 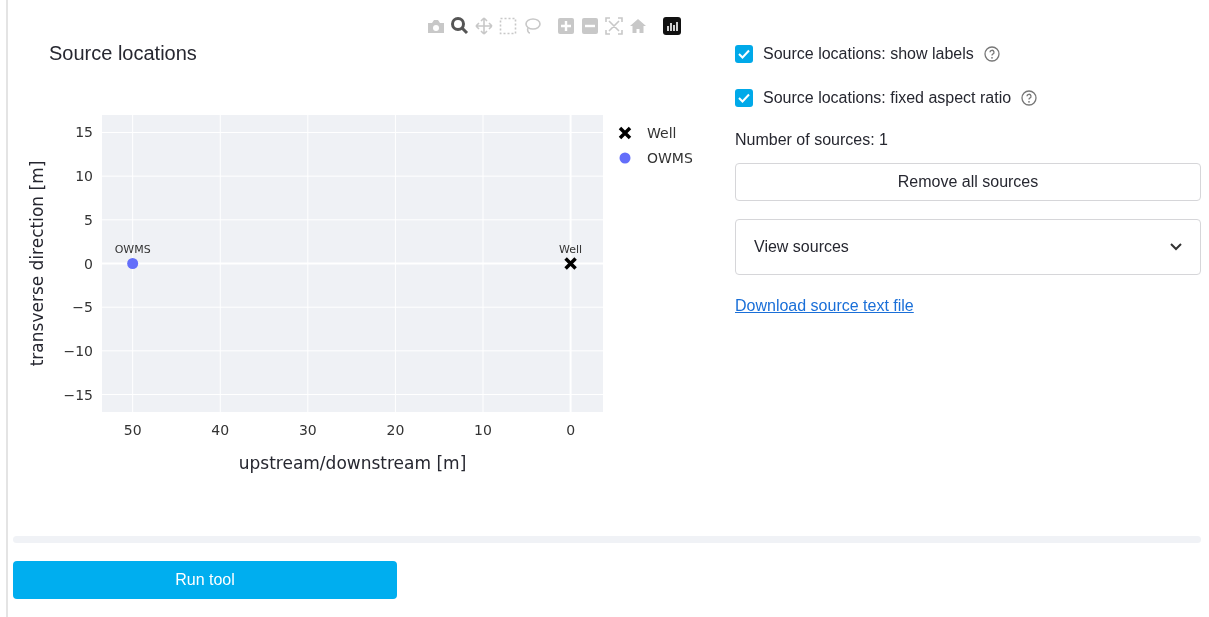 I want to click on checkbox-label: Source locations: fixed aspect ratio, so click(x=887, y=98).